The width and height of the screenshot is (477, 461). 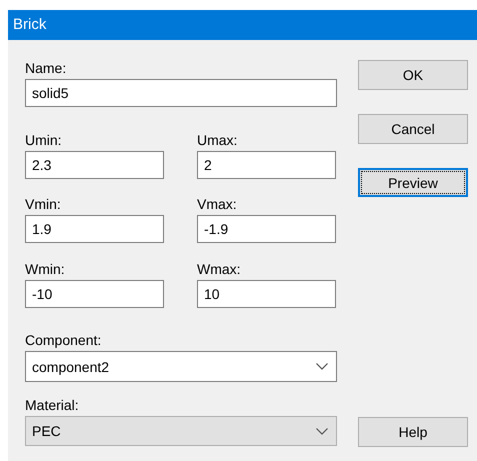 What do you see at coordinates (63, 340) in the screenshot?
I see `field-label: Component:` at bounding box center [63, 340].